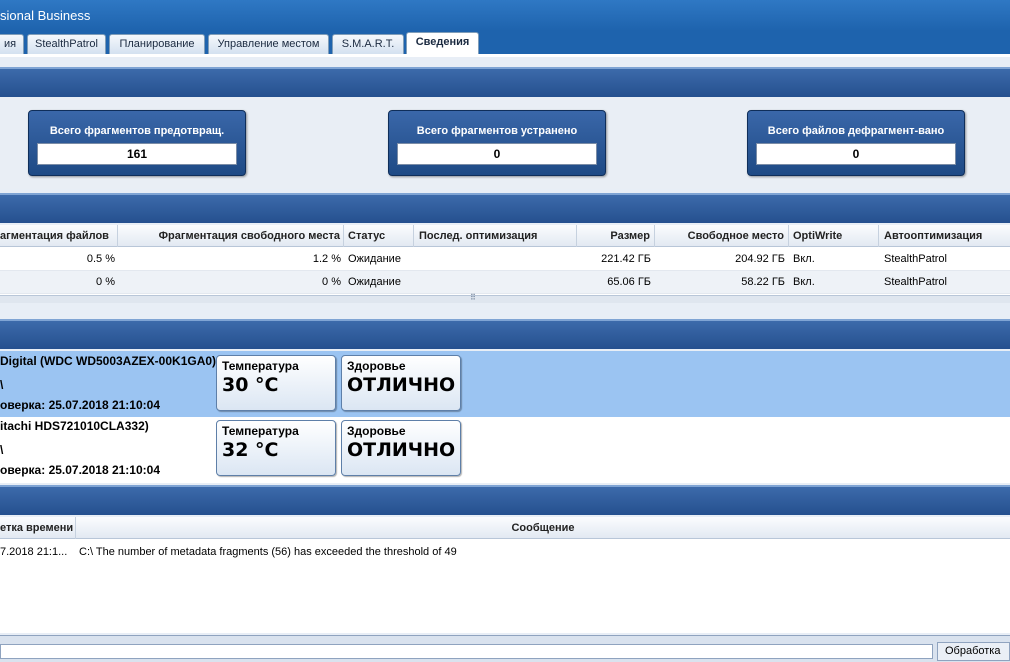 The image size is (1010, 662). Describe the element at coordinates (834, 236) in the screenshot. I see `col-optiwrite: OptiWrite` at that location.